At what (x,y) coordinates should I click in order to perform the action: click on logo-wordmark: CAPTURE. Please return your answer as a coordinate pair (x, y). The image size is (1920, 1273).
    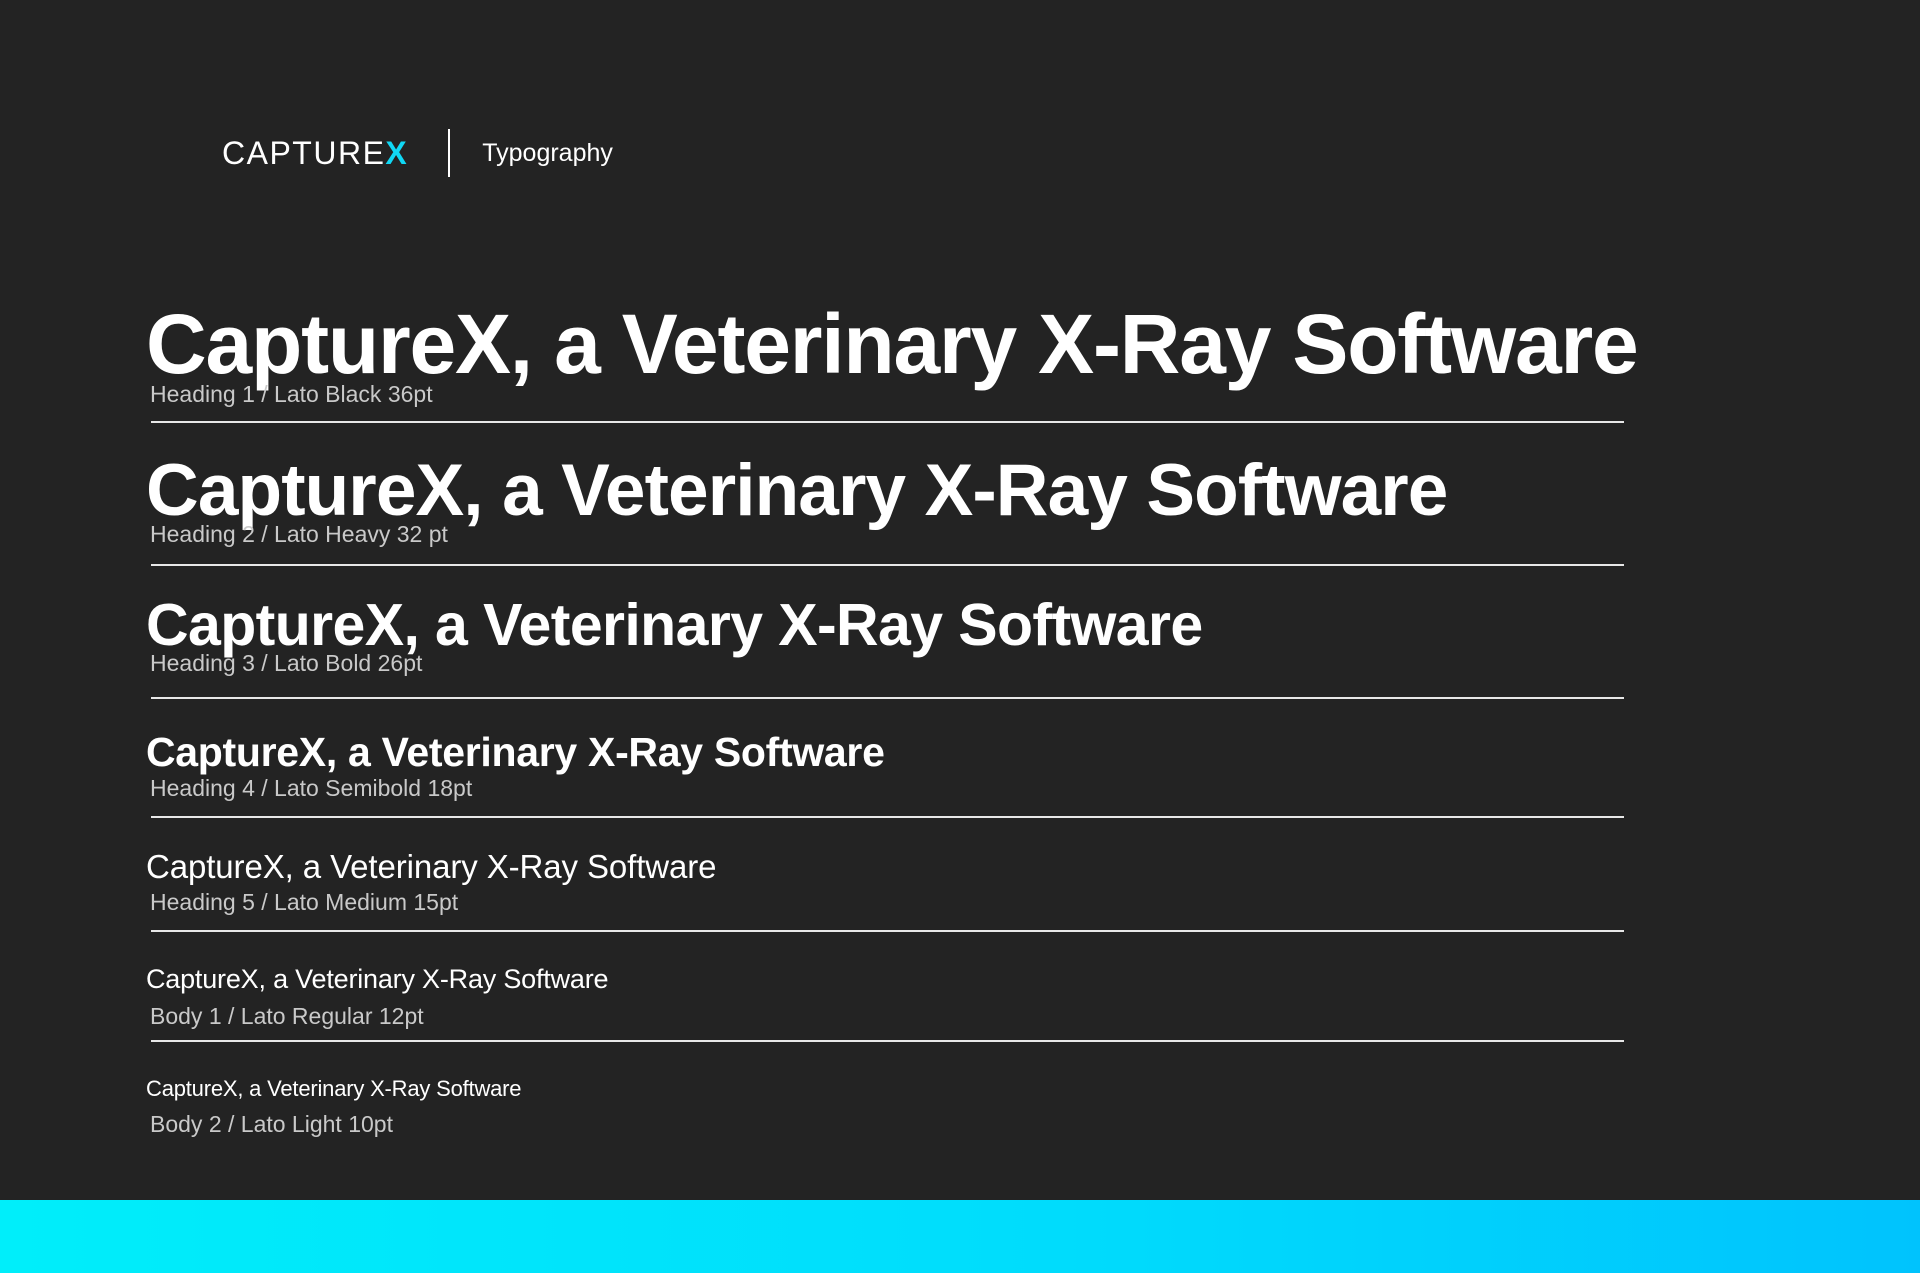
    Looking at the image, I should click on (304, 153).